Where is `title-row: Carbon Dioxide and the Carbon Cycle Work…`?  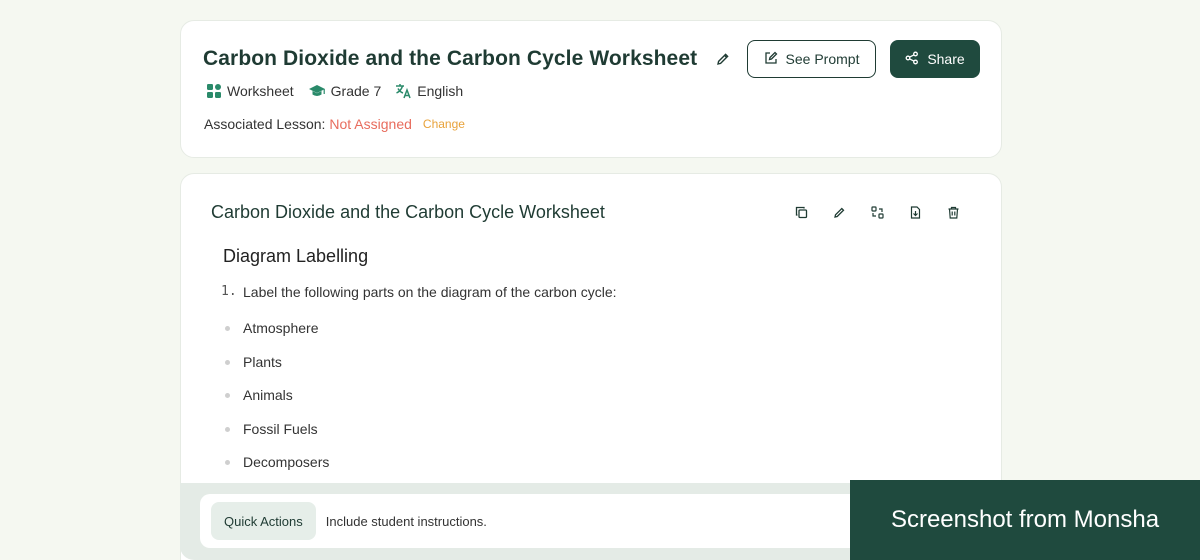
title-row: Carbon Dioxide and the Carbon Cycle Work… is located at coordinates (467, 59).